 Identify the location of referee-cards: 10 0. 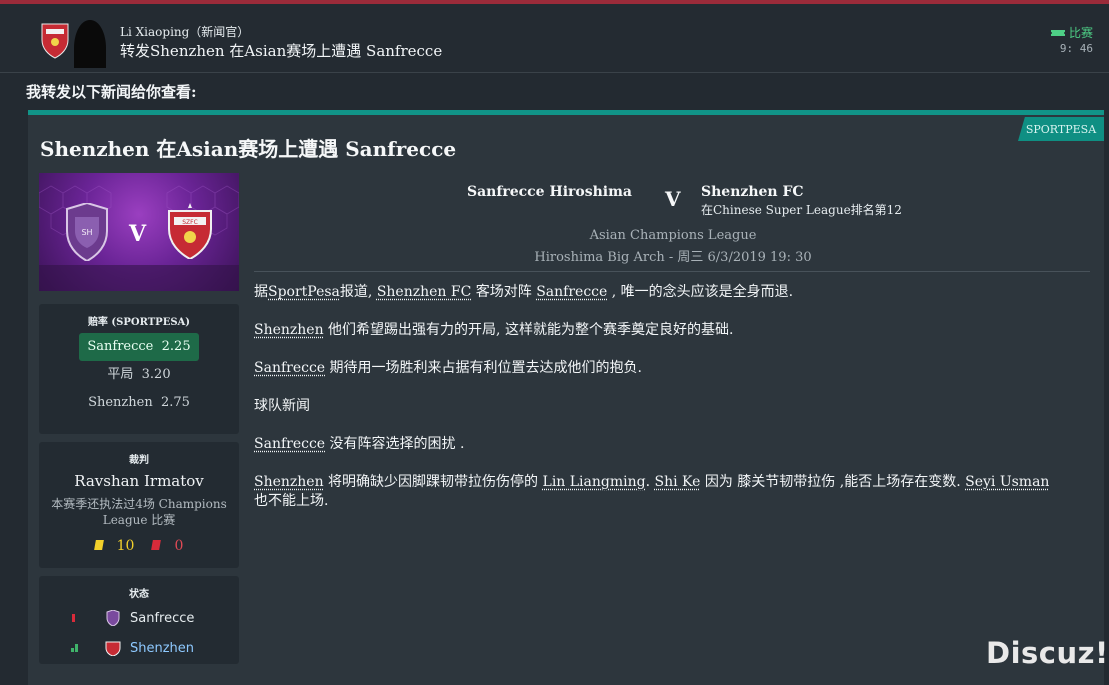
(139, 546).